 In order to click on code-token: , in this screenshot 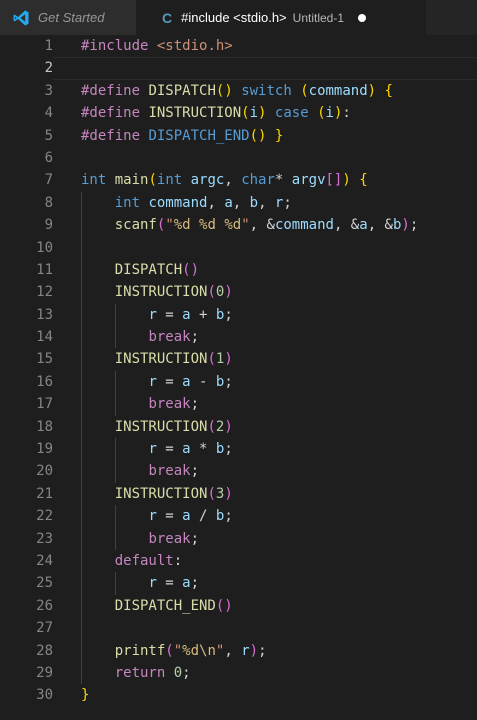, I will do `click(266, 202)`.